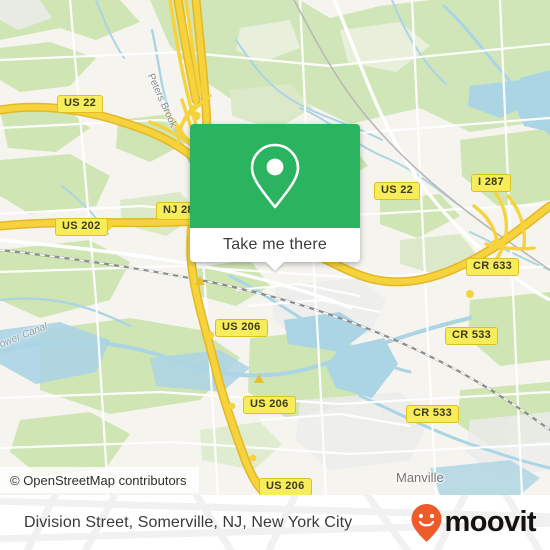  I want to click on map-pin-icon, so click(275, 176).